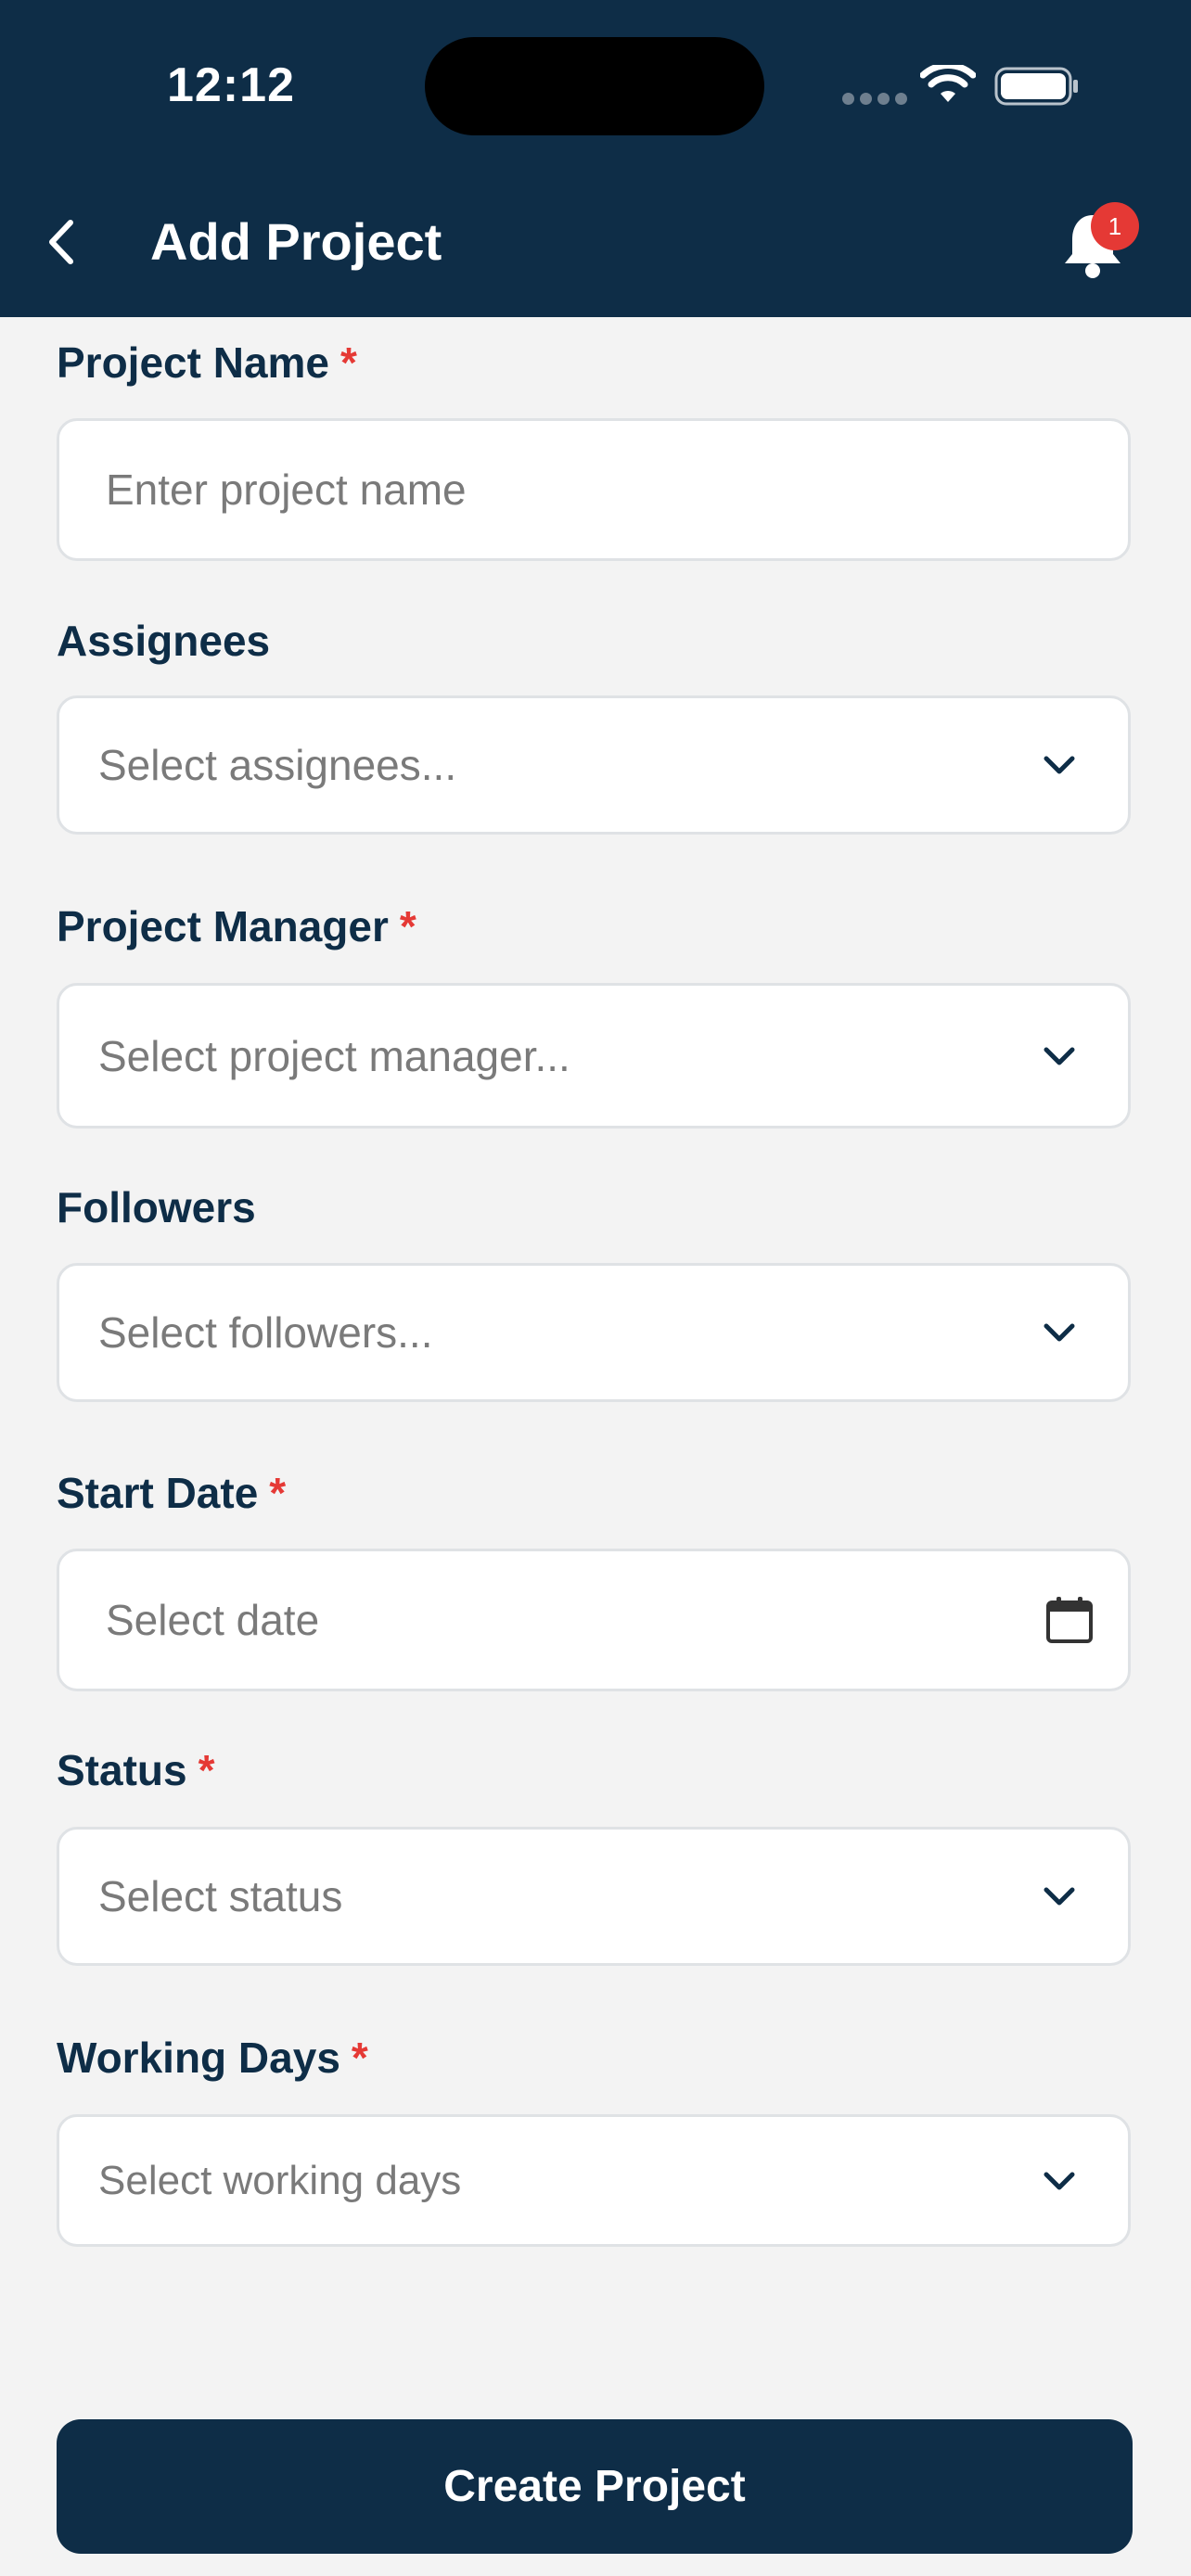 Image resolution: width=1191 pixels, height=2576 pixels. What do you see at coordinates (212, 2058) in the screenshot?
I see `working-days-label: Working Days *` at bounding box center [212, 2058].